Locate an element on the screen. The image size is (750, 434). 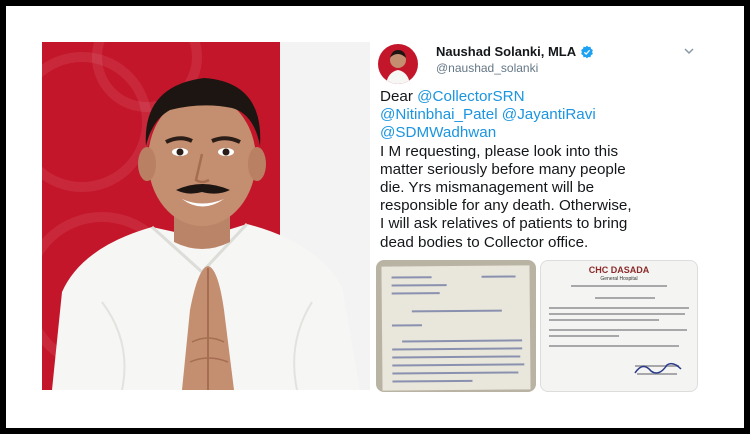
avatar is located at coordinates (398, 64).